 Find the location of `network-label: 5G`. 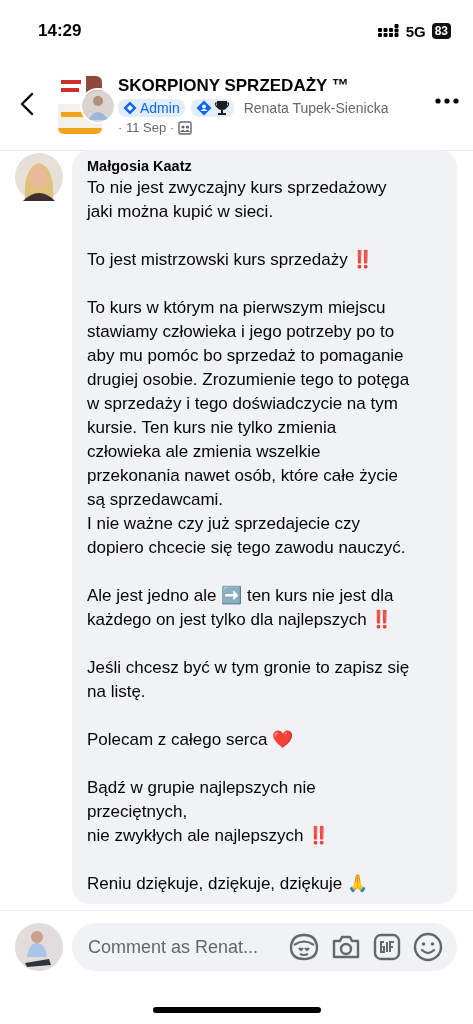

network-label: 5G is located at coordinates (415, 31).